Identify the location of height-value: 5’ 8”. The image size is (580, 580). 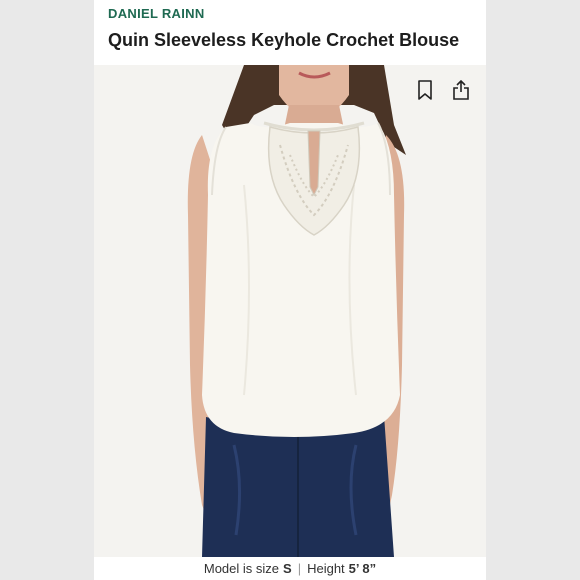
(362, 568).